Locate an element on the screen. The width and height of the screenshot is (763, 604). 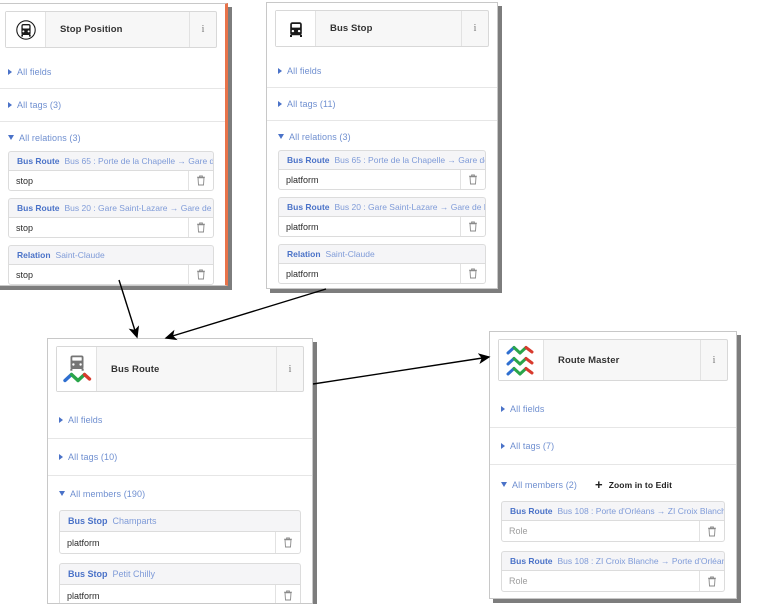
section-label: All tags (3) is located at coordinates (39, 105).